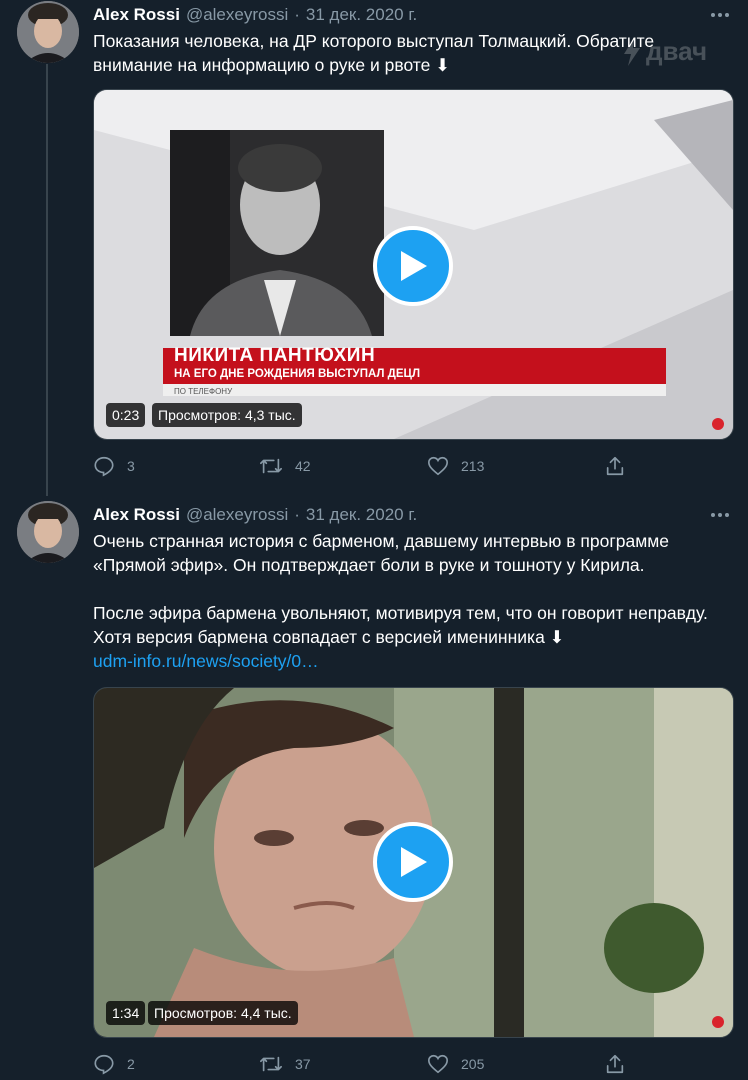 This screenshot has height=1080, width=748. I want to click on caption-subtitle: НА ЕГО ДНЕ РОЖДЕНИЯ ВЫСТУПАЛ ДЕЦЛ, so click(297, 374).